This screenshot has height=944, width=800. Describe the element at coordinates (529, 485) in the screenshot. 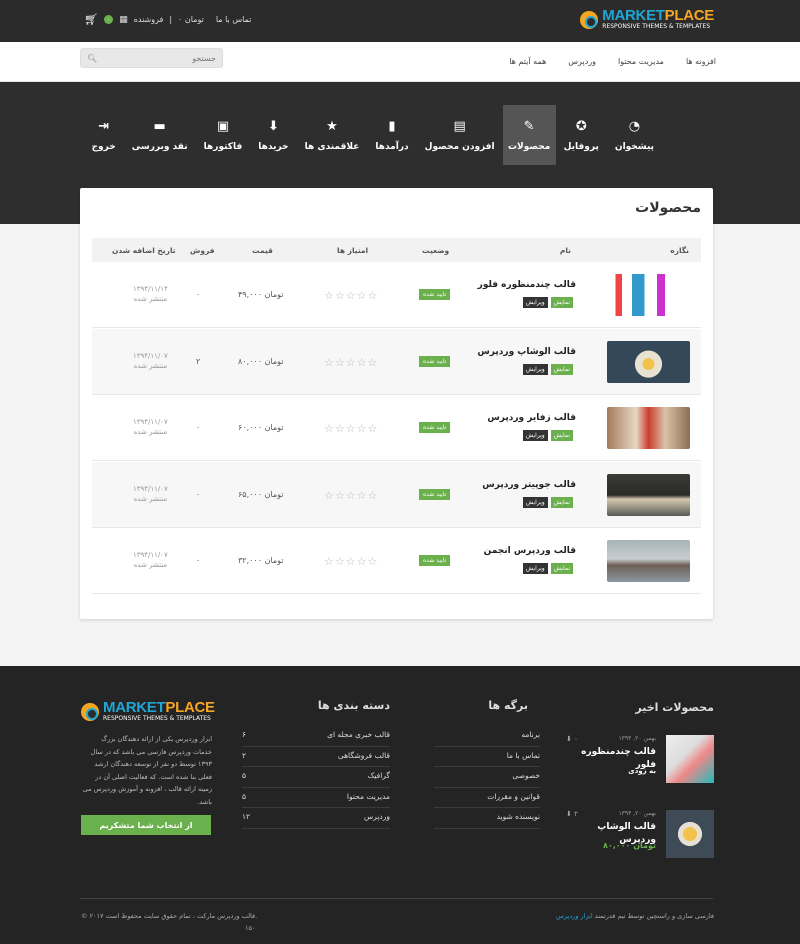

I see `product-name: قالب جوپیتر وردپرس` at that location.